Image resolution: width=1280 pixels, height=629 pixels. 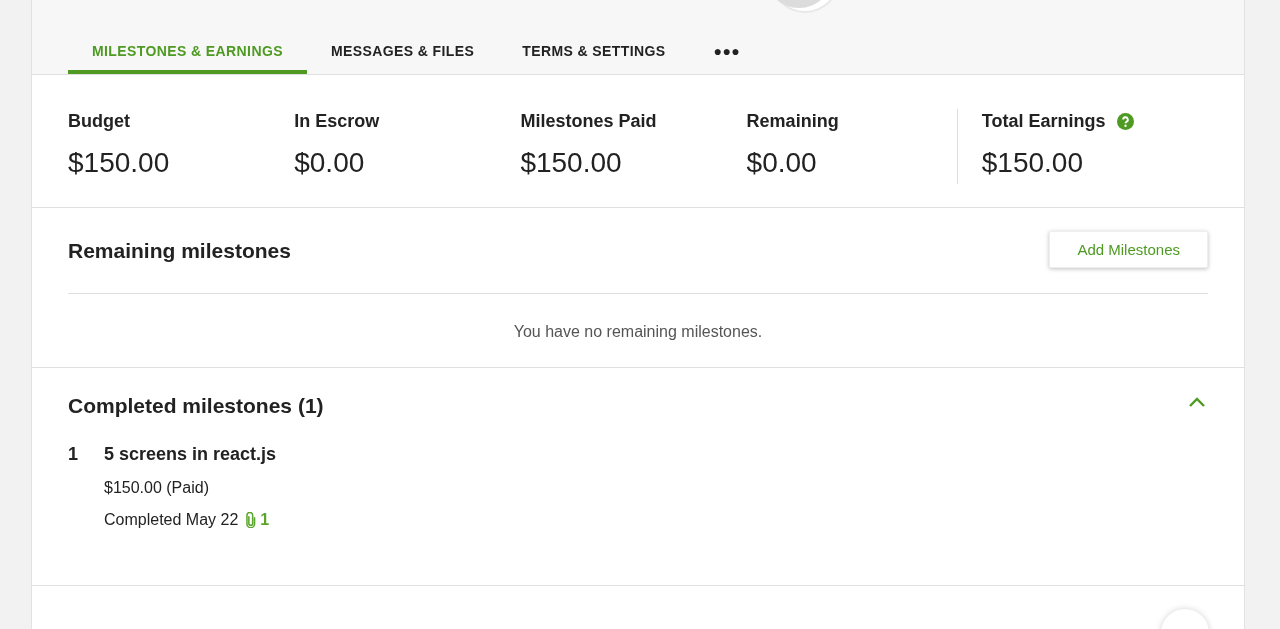 What do you see at coordinates (190, 454) in the screenshot?
I see `milestone-title: 5 screens in react.js` at bounding box center [190, 454].